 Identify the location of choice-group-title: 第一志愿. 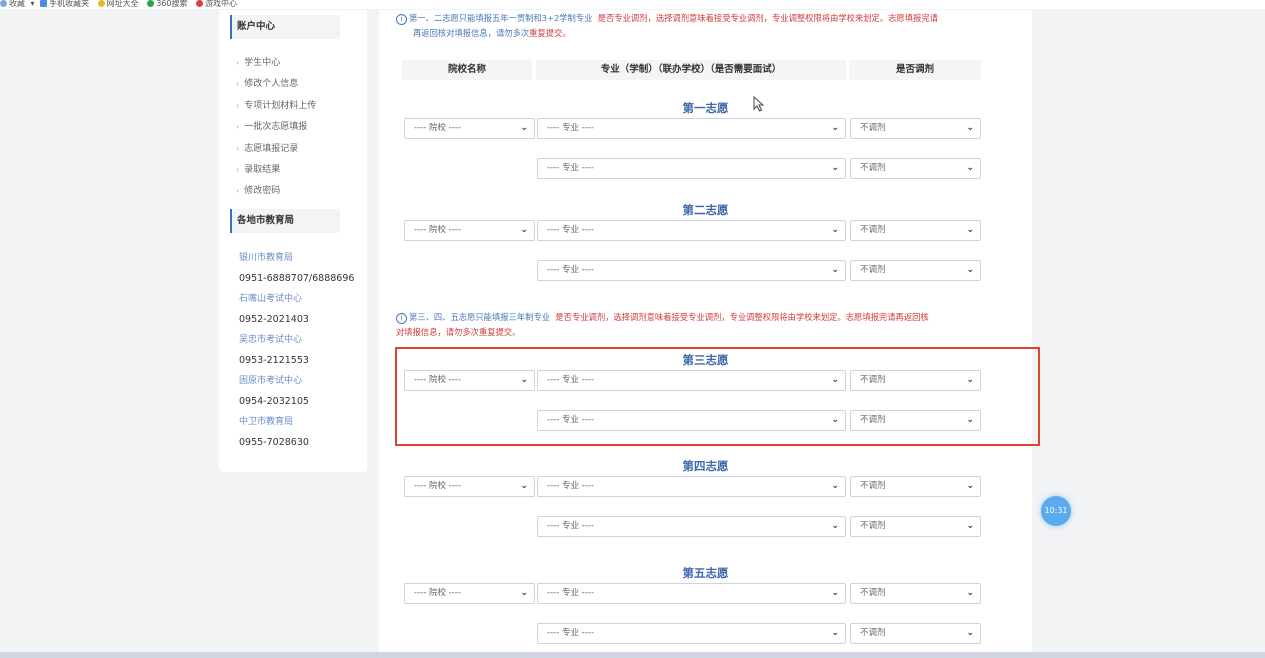
(705, 108).